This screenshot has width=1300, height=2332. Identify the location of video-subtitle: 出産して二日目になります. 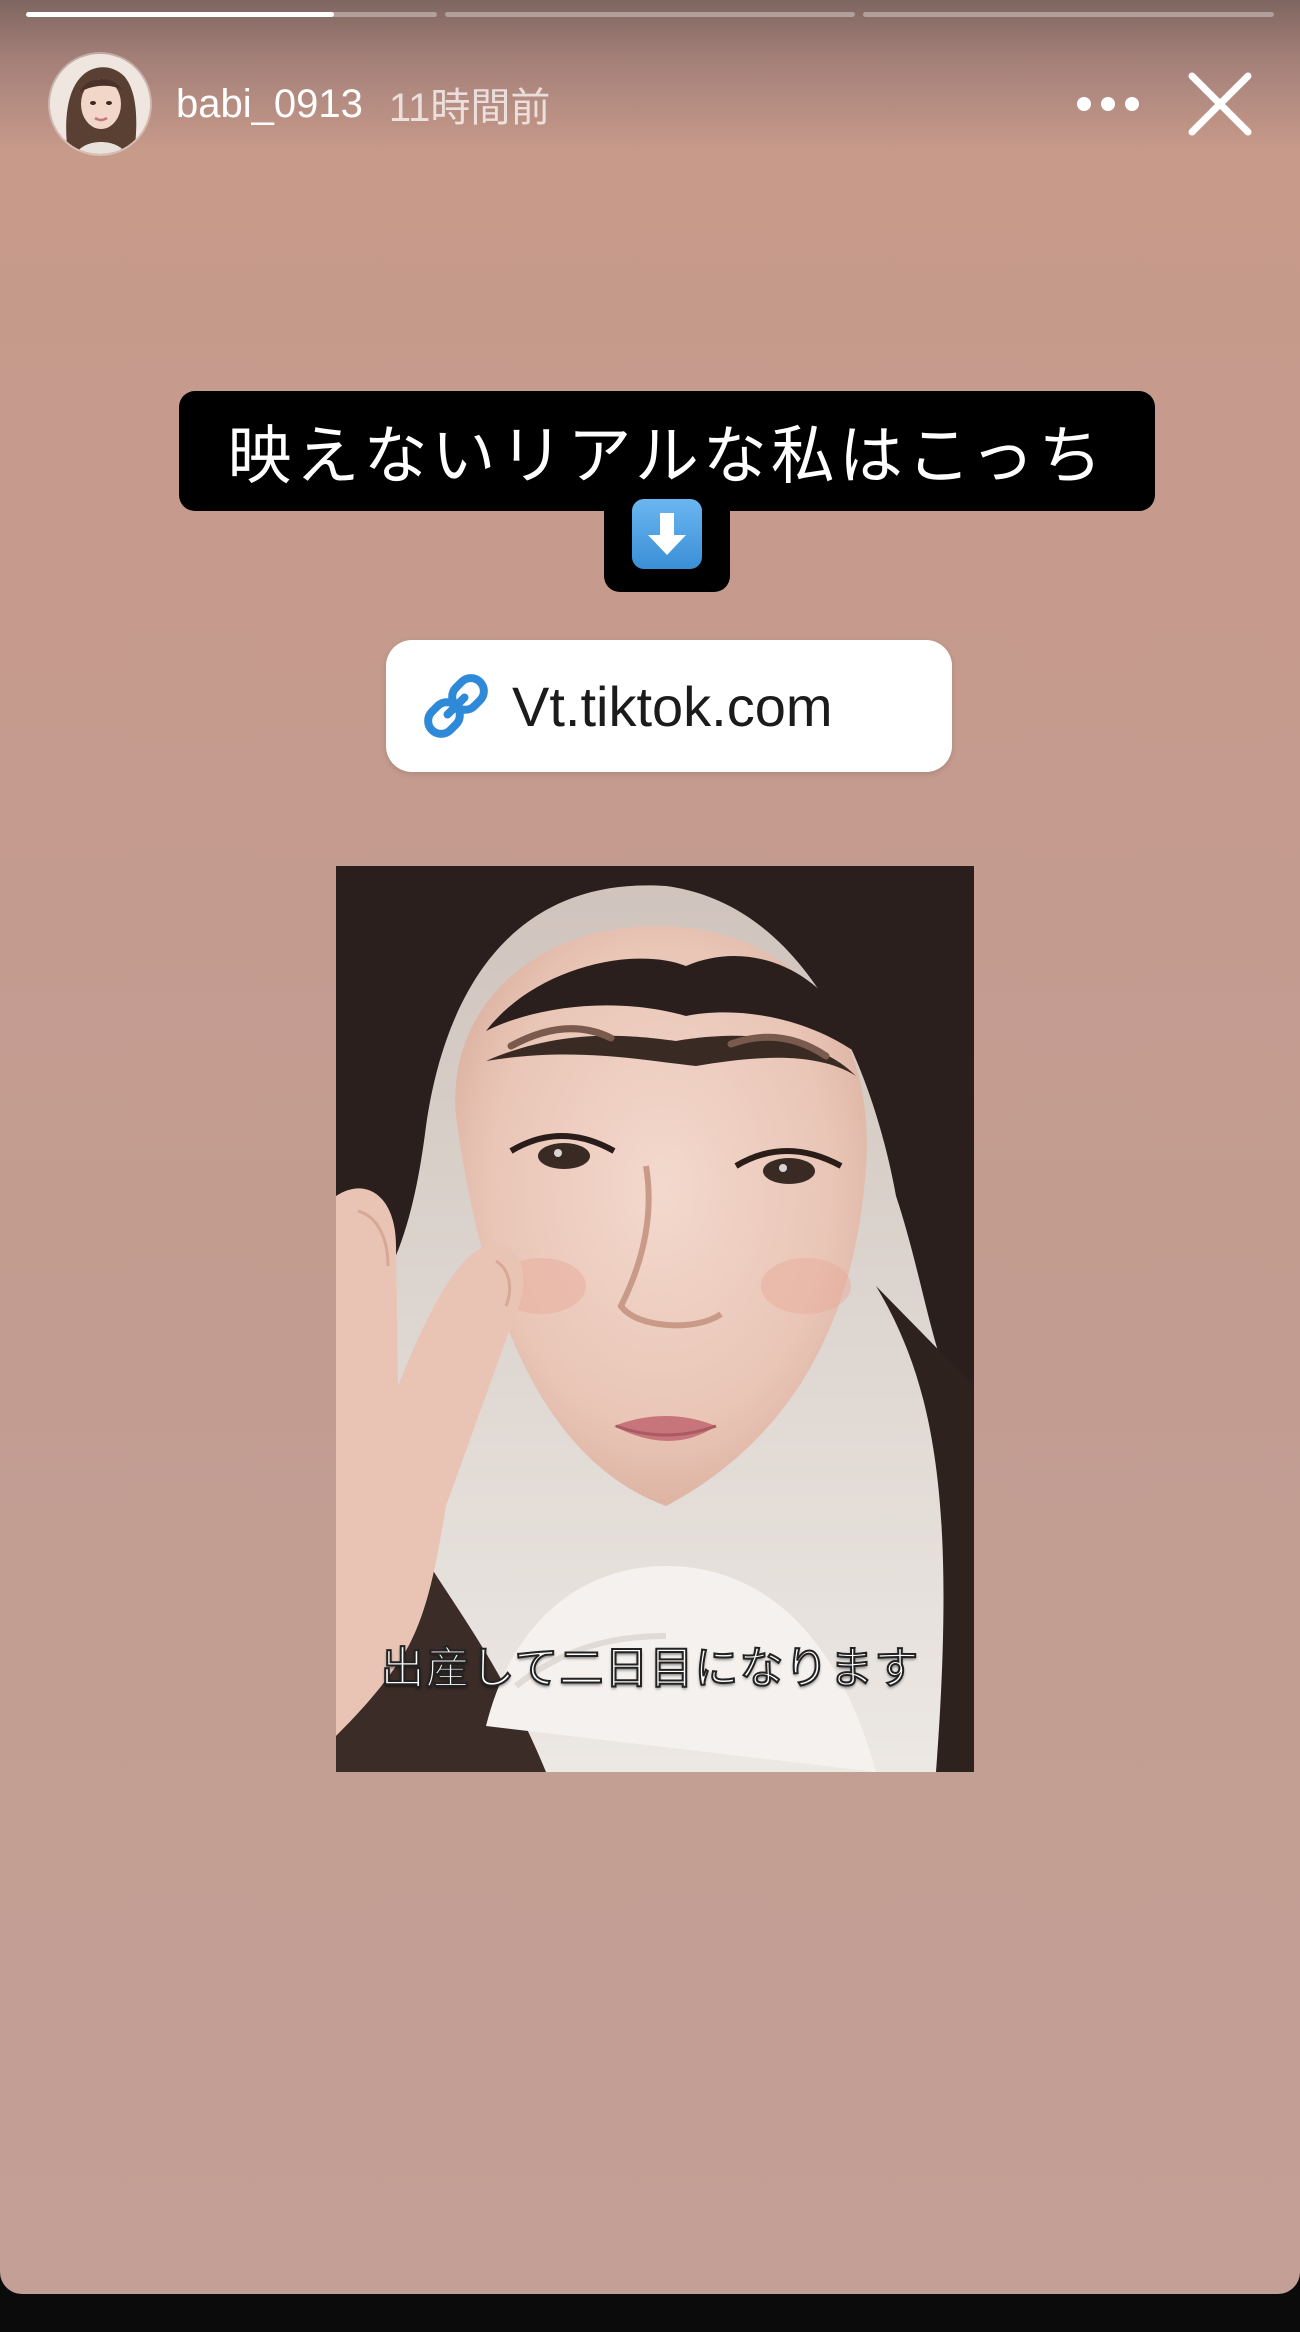
(650, 1668).